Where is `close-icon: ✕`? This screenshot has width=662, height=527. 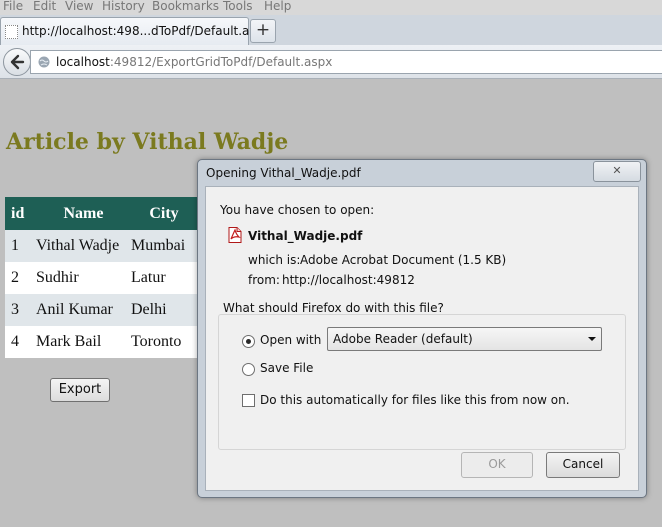
close-icon: ✕ is located at coordinates (617, 170).